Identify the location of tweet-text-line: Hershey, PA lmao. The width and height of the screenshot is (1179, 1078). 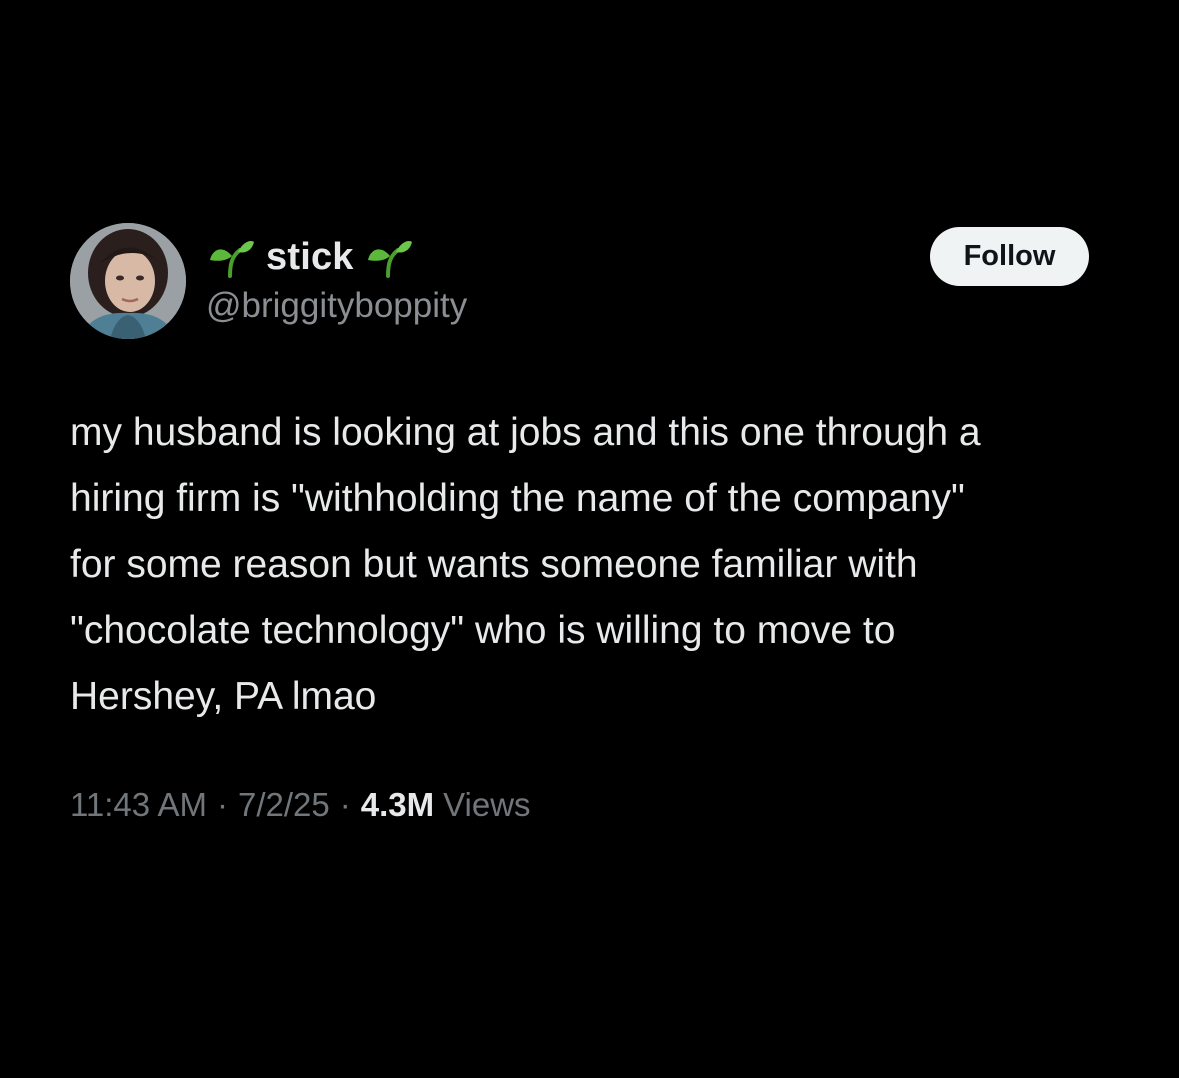
(223, 696).